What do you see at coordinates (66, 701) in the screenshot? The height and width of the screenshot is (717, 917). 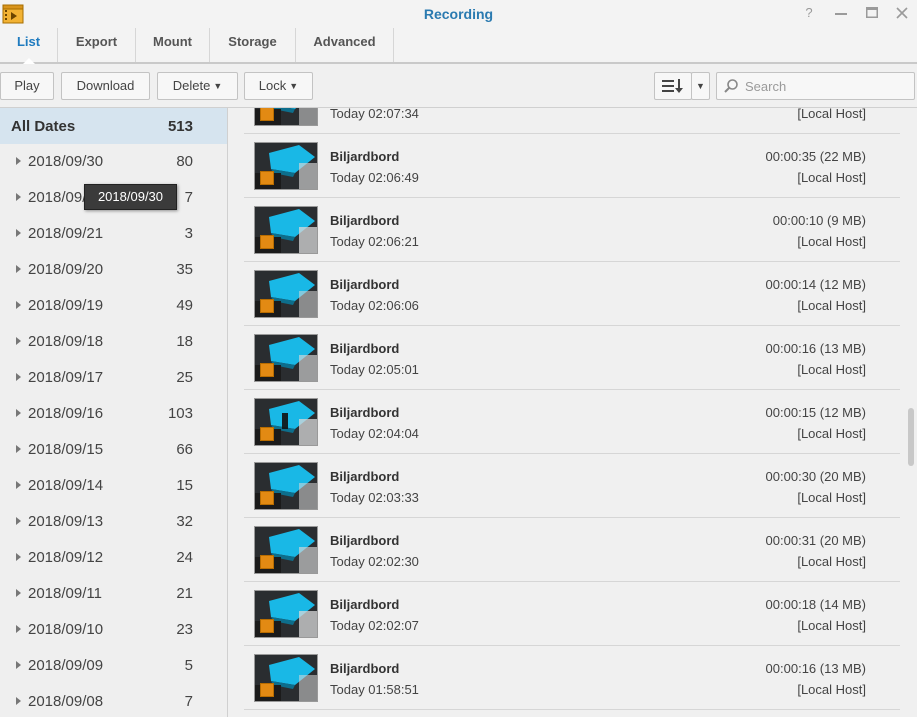 I see `date-label: 2018/09/08` at bounding box center [66, 701].